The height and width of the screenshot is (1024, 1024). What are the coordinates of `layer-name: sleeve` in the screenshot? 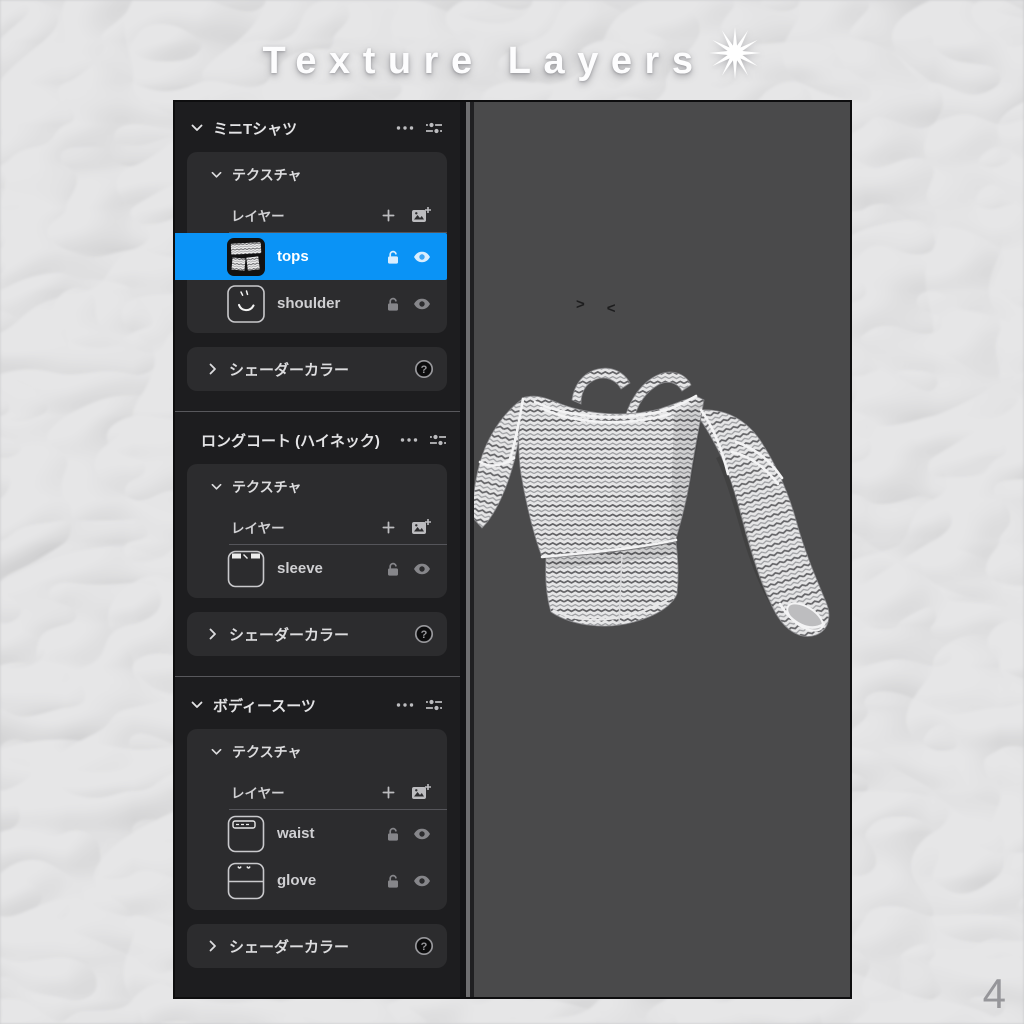 It's located at (300, 568).